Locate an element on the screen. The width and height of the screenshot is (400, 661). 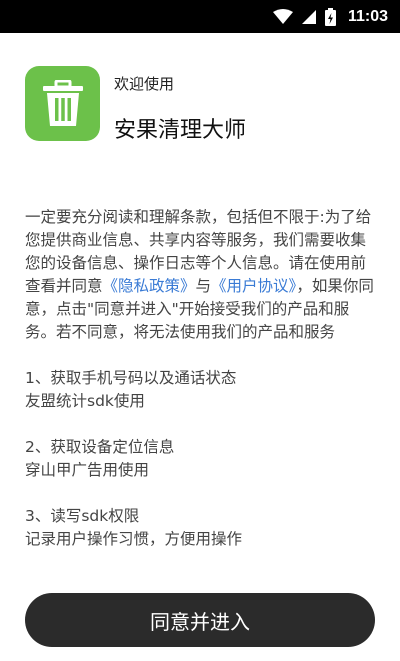
clock: 11:03 is located at coordinates (367, 16).